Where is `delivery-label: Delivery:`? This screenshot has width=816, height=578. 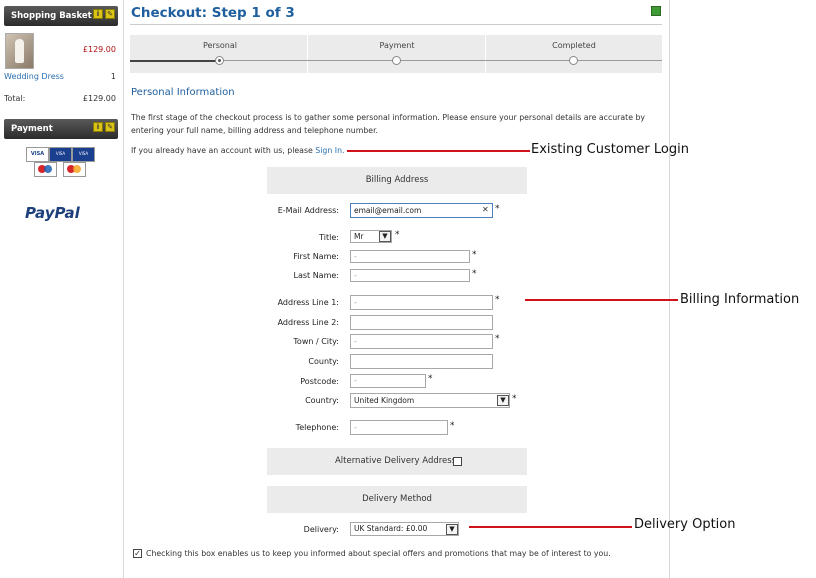 delivery-label: Delivery: is located at coordinates (321, 529).